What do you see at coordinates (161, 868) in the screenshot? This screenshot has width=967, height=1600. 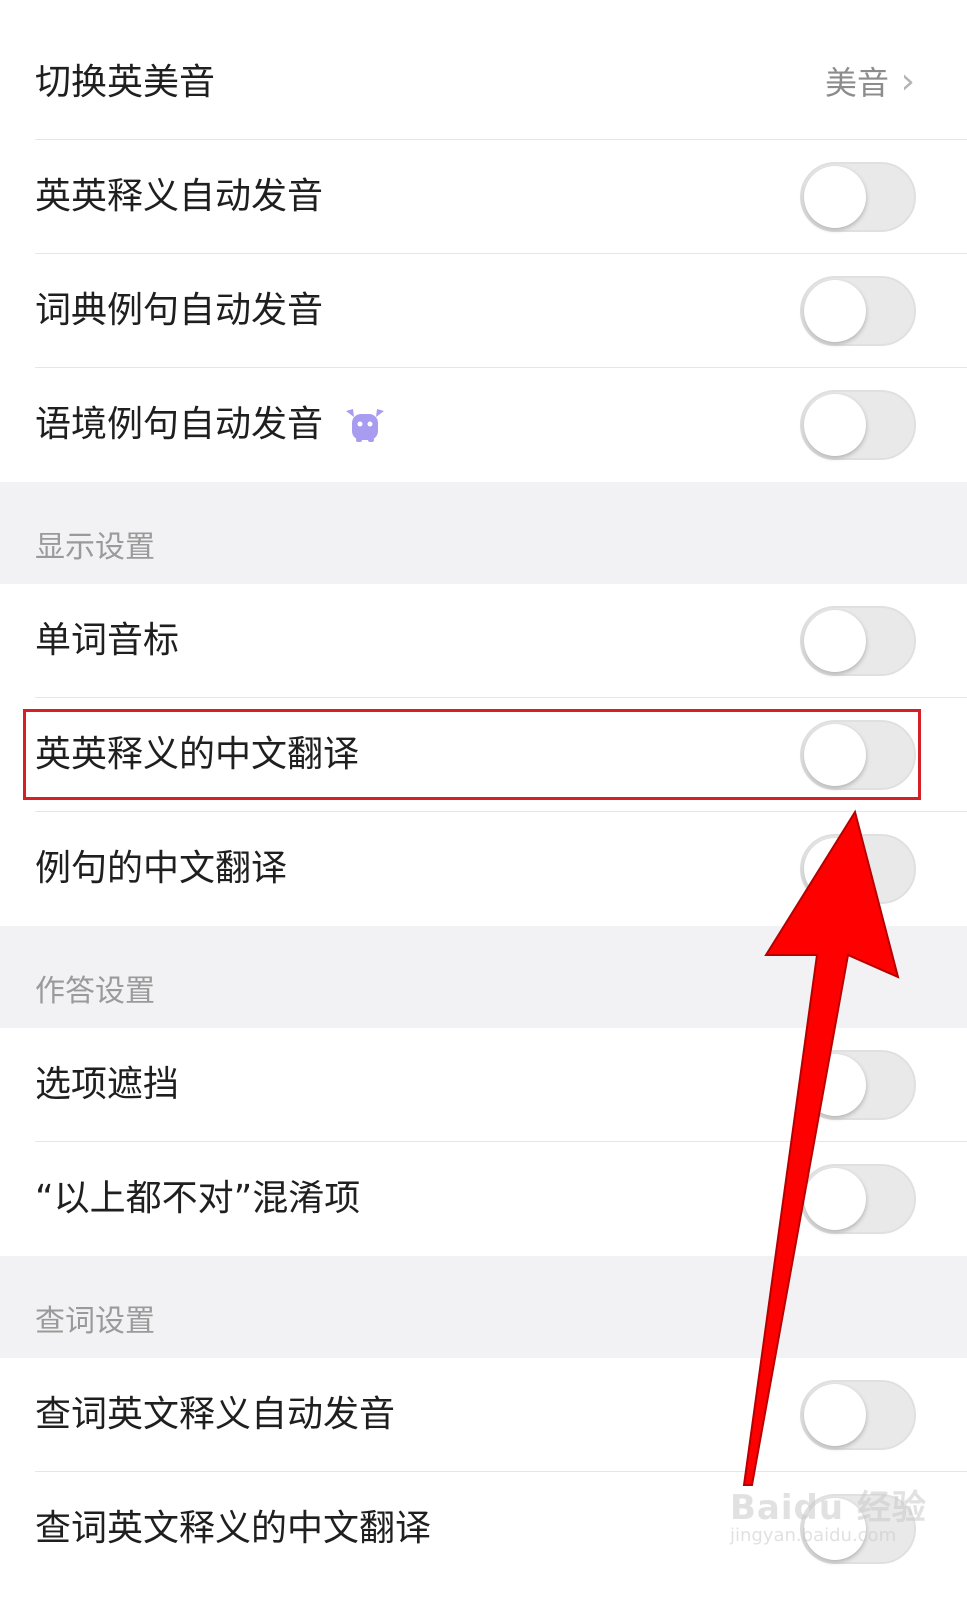 I see `row-label: 例句的中文翻译` at bounding box center [161, 868].